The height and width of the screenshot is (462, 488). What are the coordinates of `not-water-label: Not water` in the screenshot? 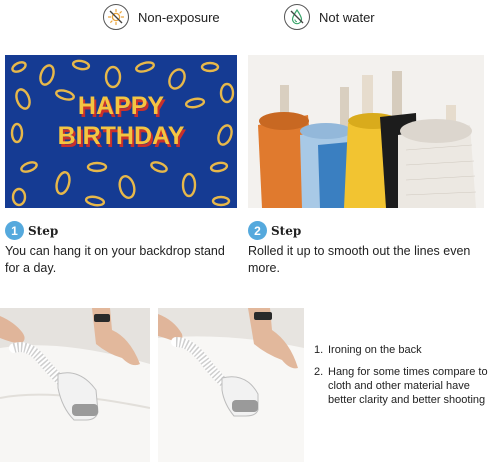 It's located at (347, 17).